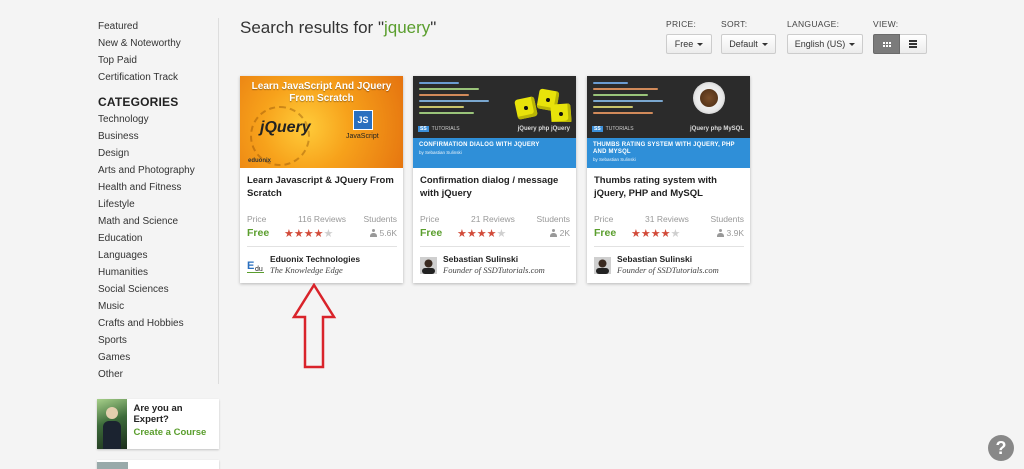 This screenshot has height=469, width=1024. Describe the element at coordinates (813, 24) in the screenshot. I see `language-filter-label: LANGUAGE:` at that location.